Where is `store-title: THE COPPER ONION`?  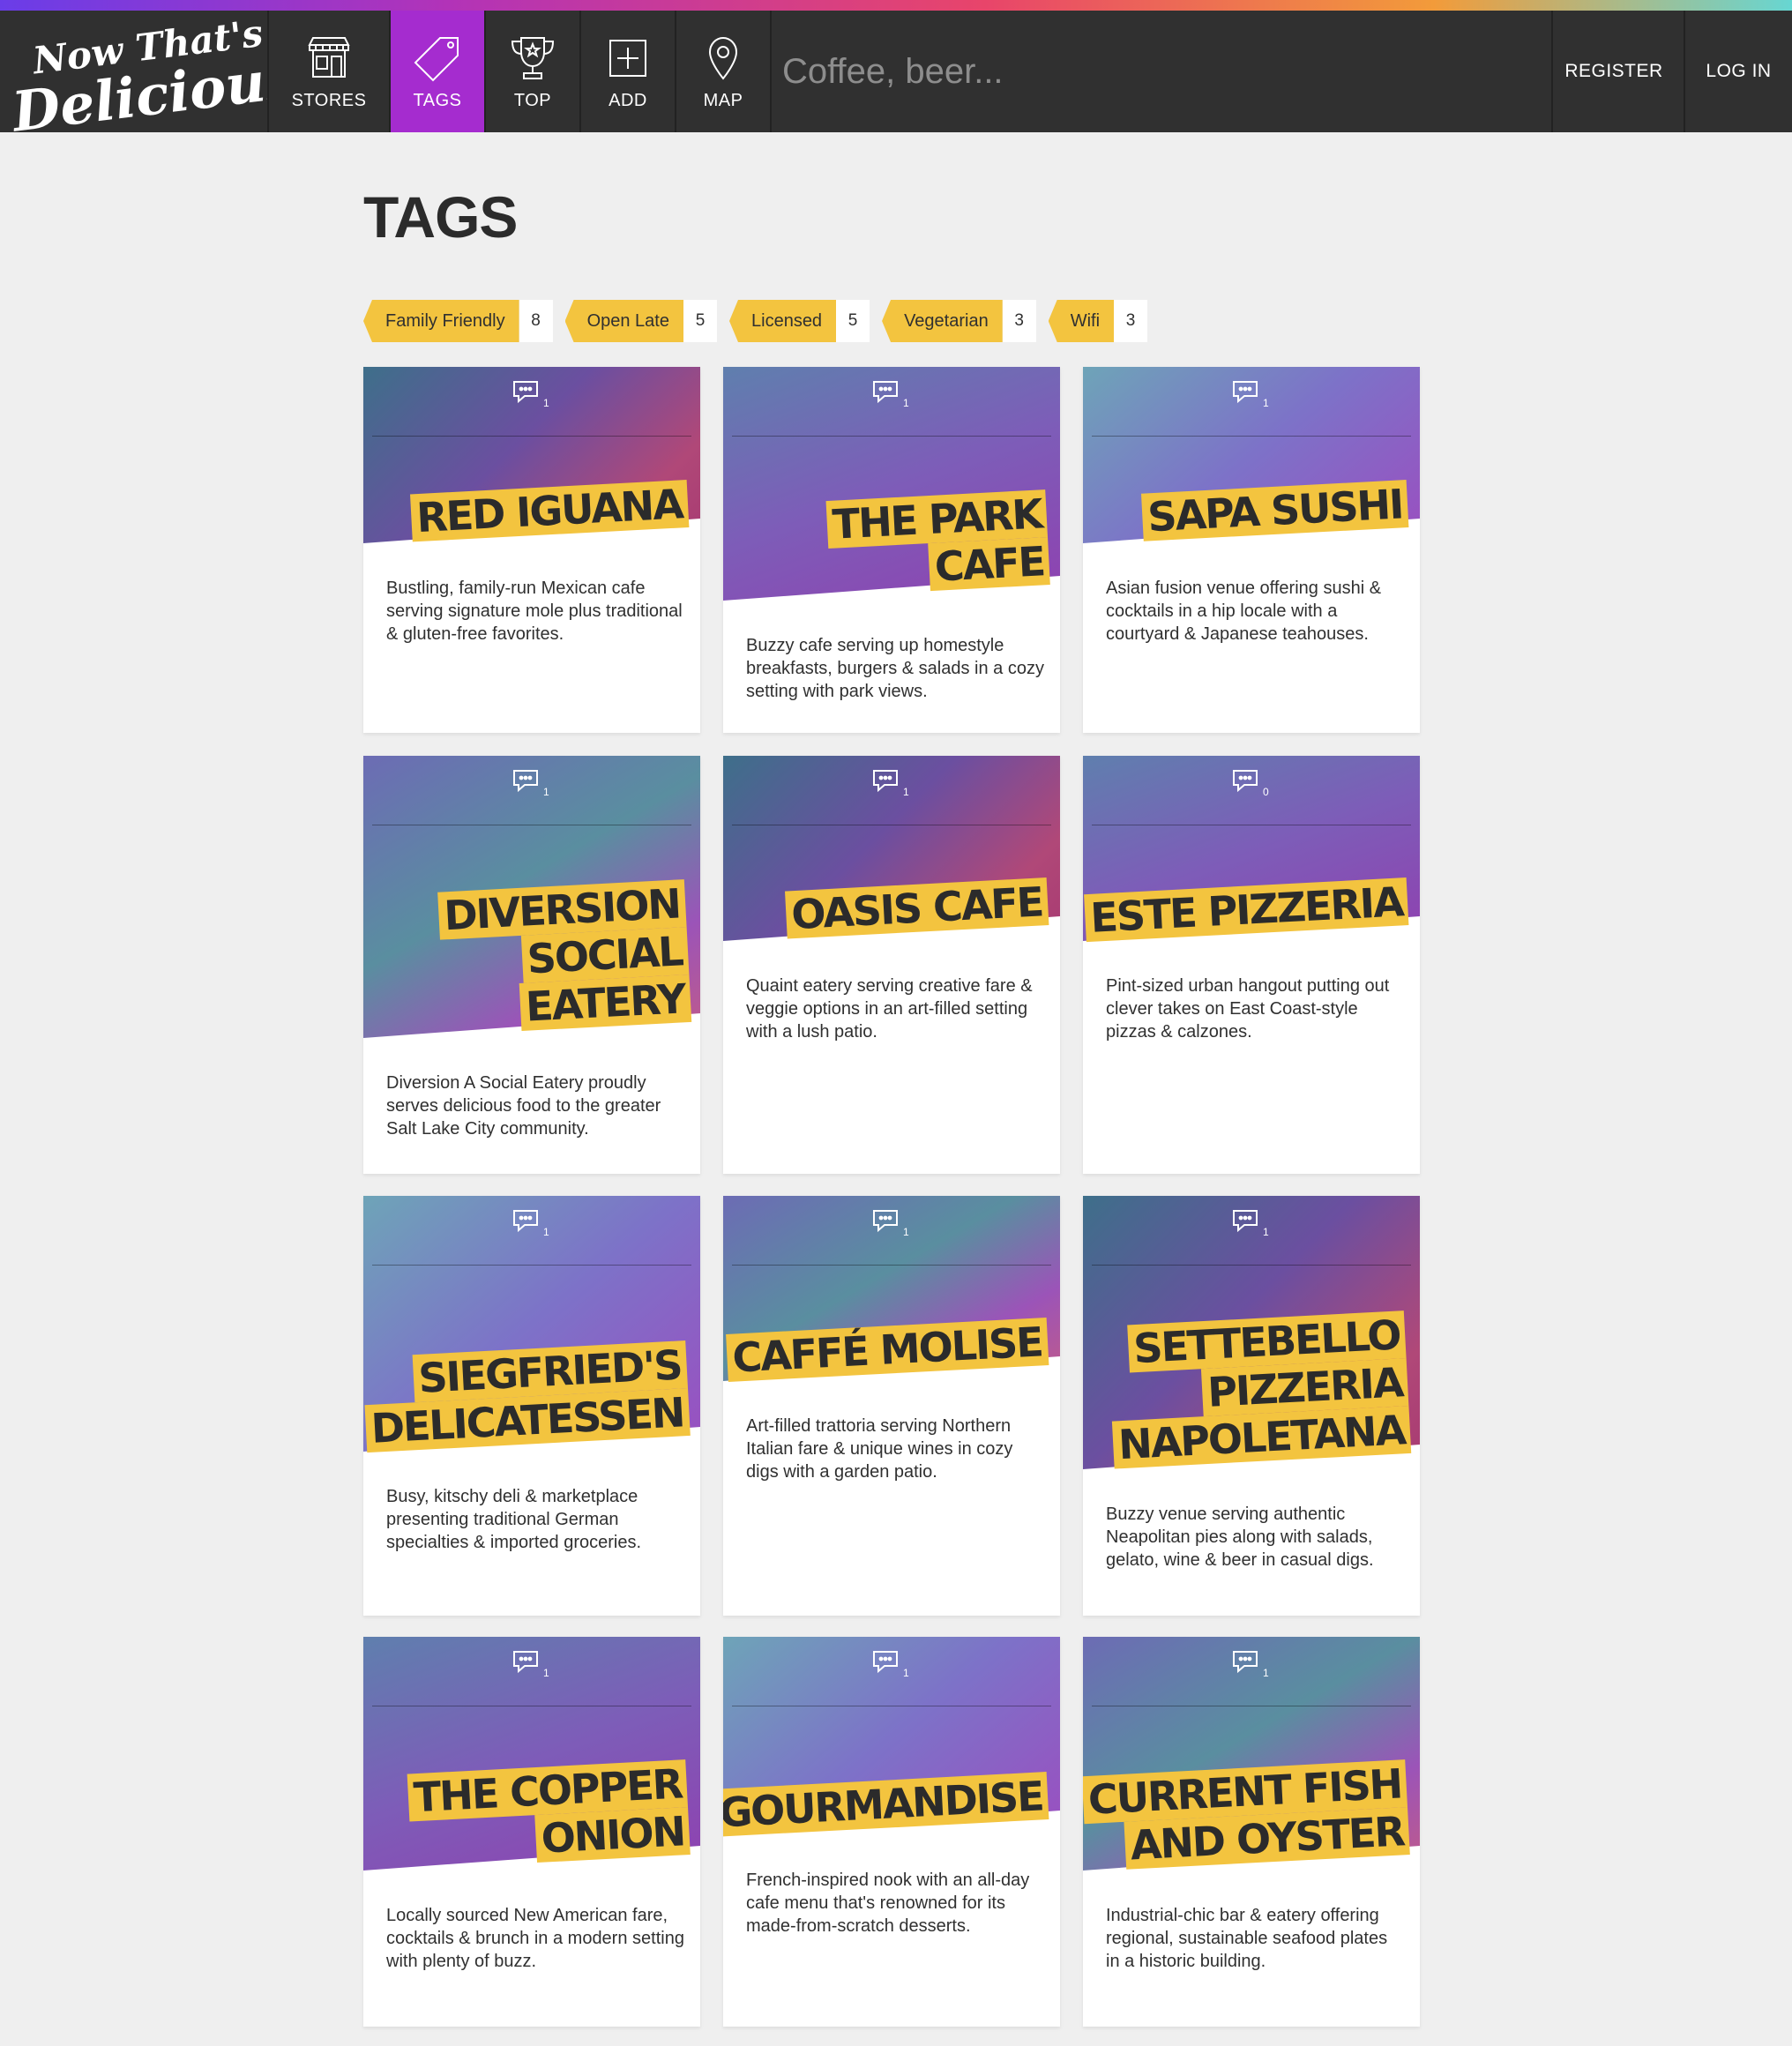
store-title: THE COPPER ONION is located at coordinates (549, 1814).